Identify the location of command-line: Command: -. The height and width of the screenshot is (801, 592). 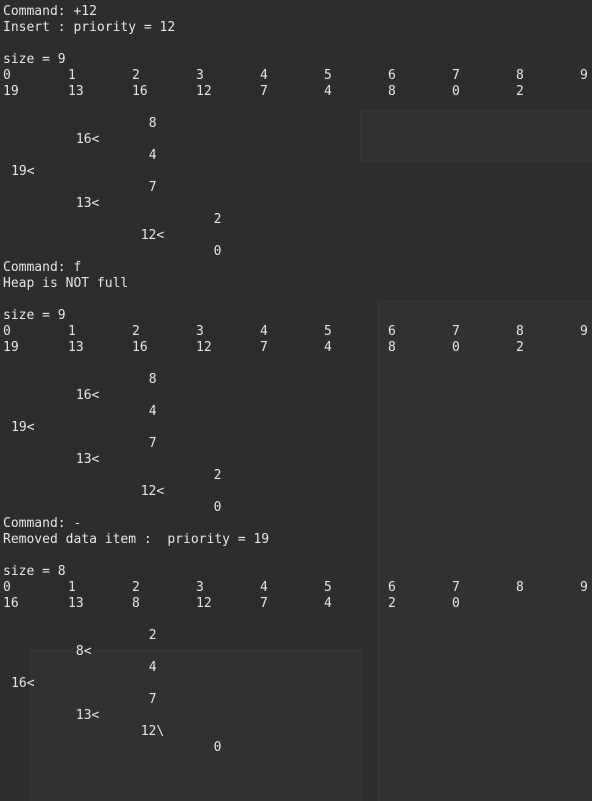
(296, 524).